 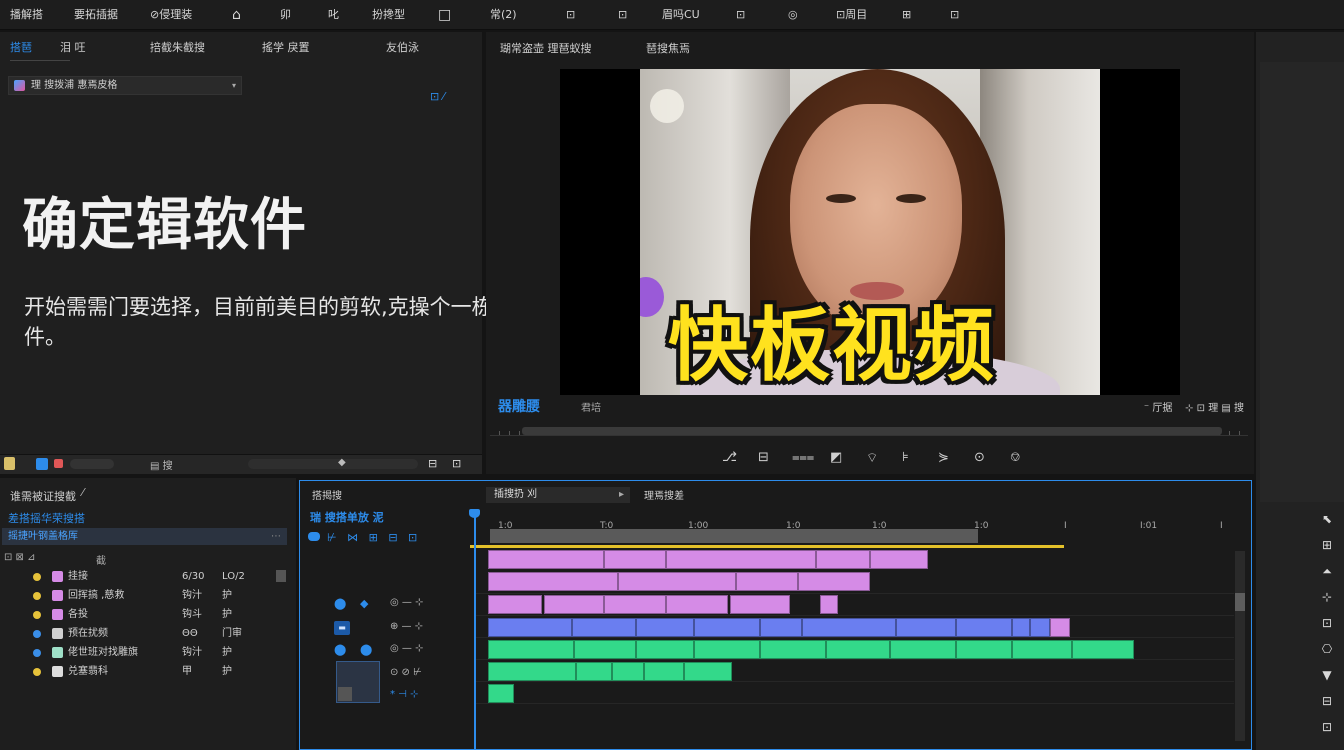 What do you see at coordinates (345, 694) in the screenshot?
I see `source-patch-indicator` at bounding box center [345, 694].